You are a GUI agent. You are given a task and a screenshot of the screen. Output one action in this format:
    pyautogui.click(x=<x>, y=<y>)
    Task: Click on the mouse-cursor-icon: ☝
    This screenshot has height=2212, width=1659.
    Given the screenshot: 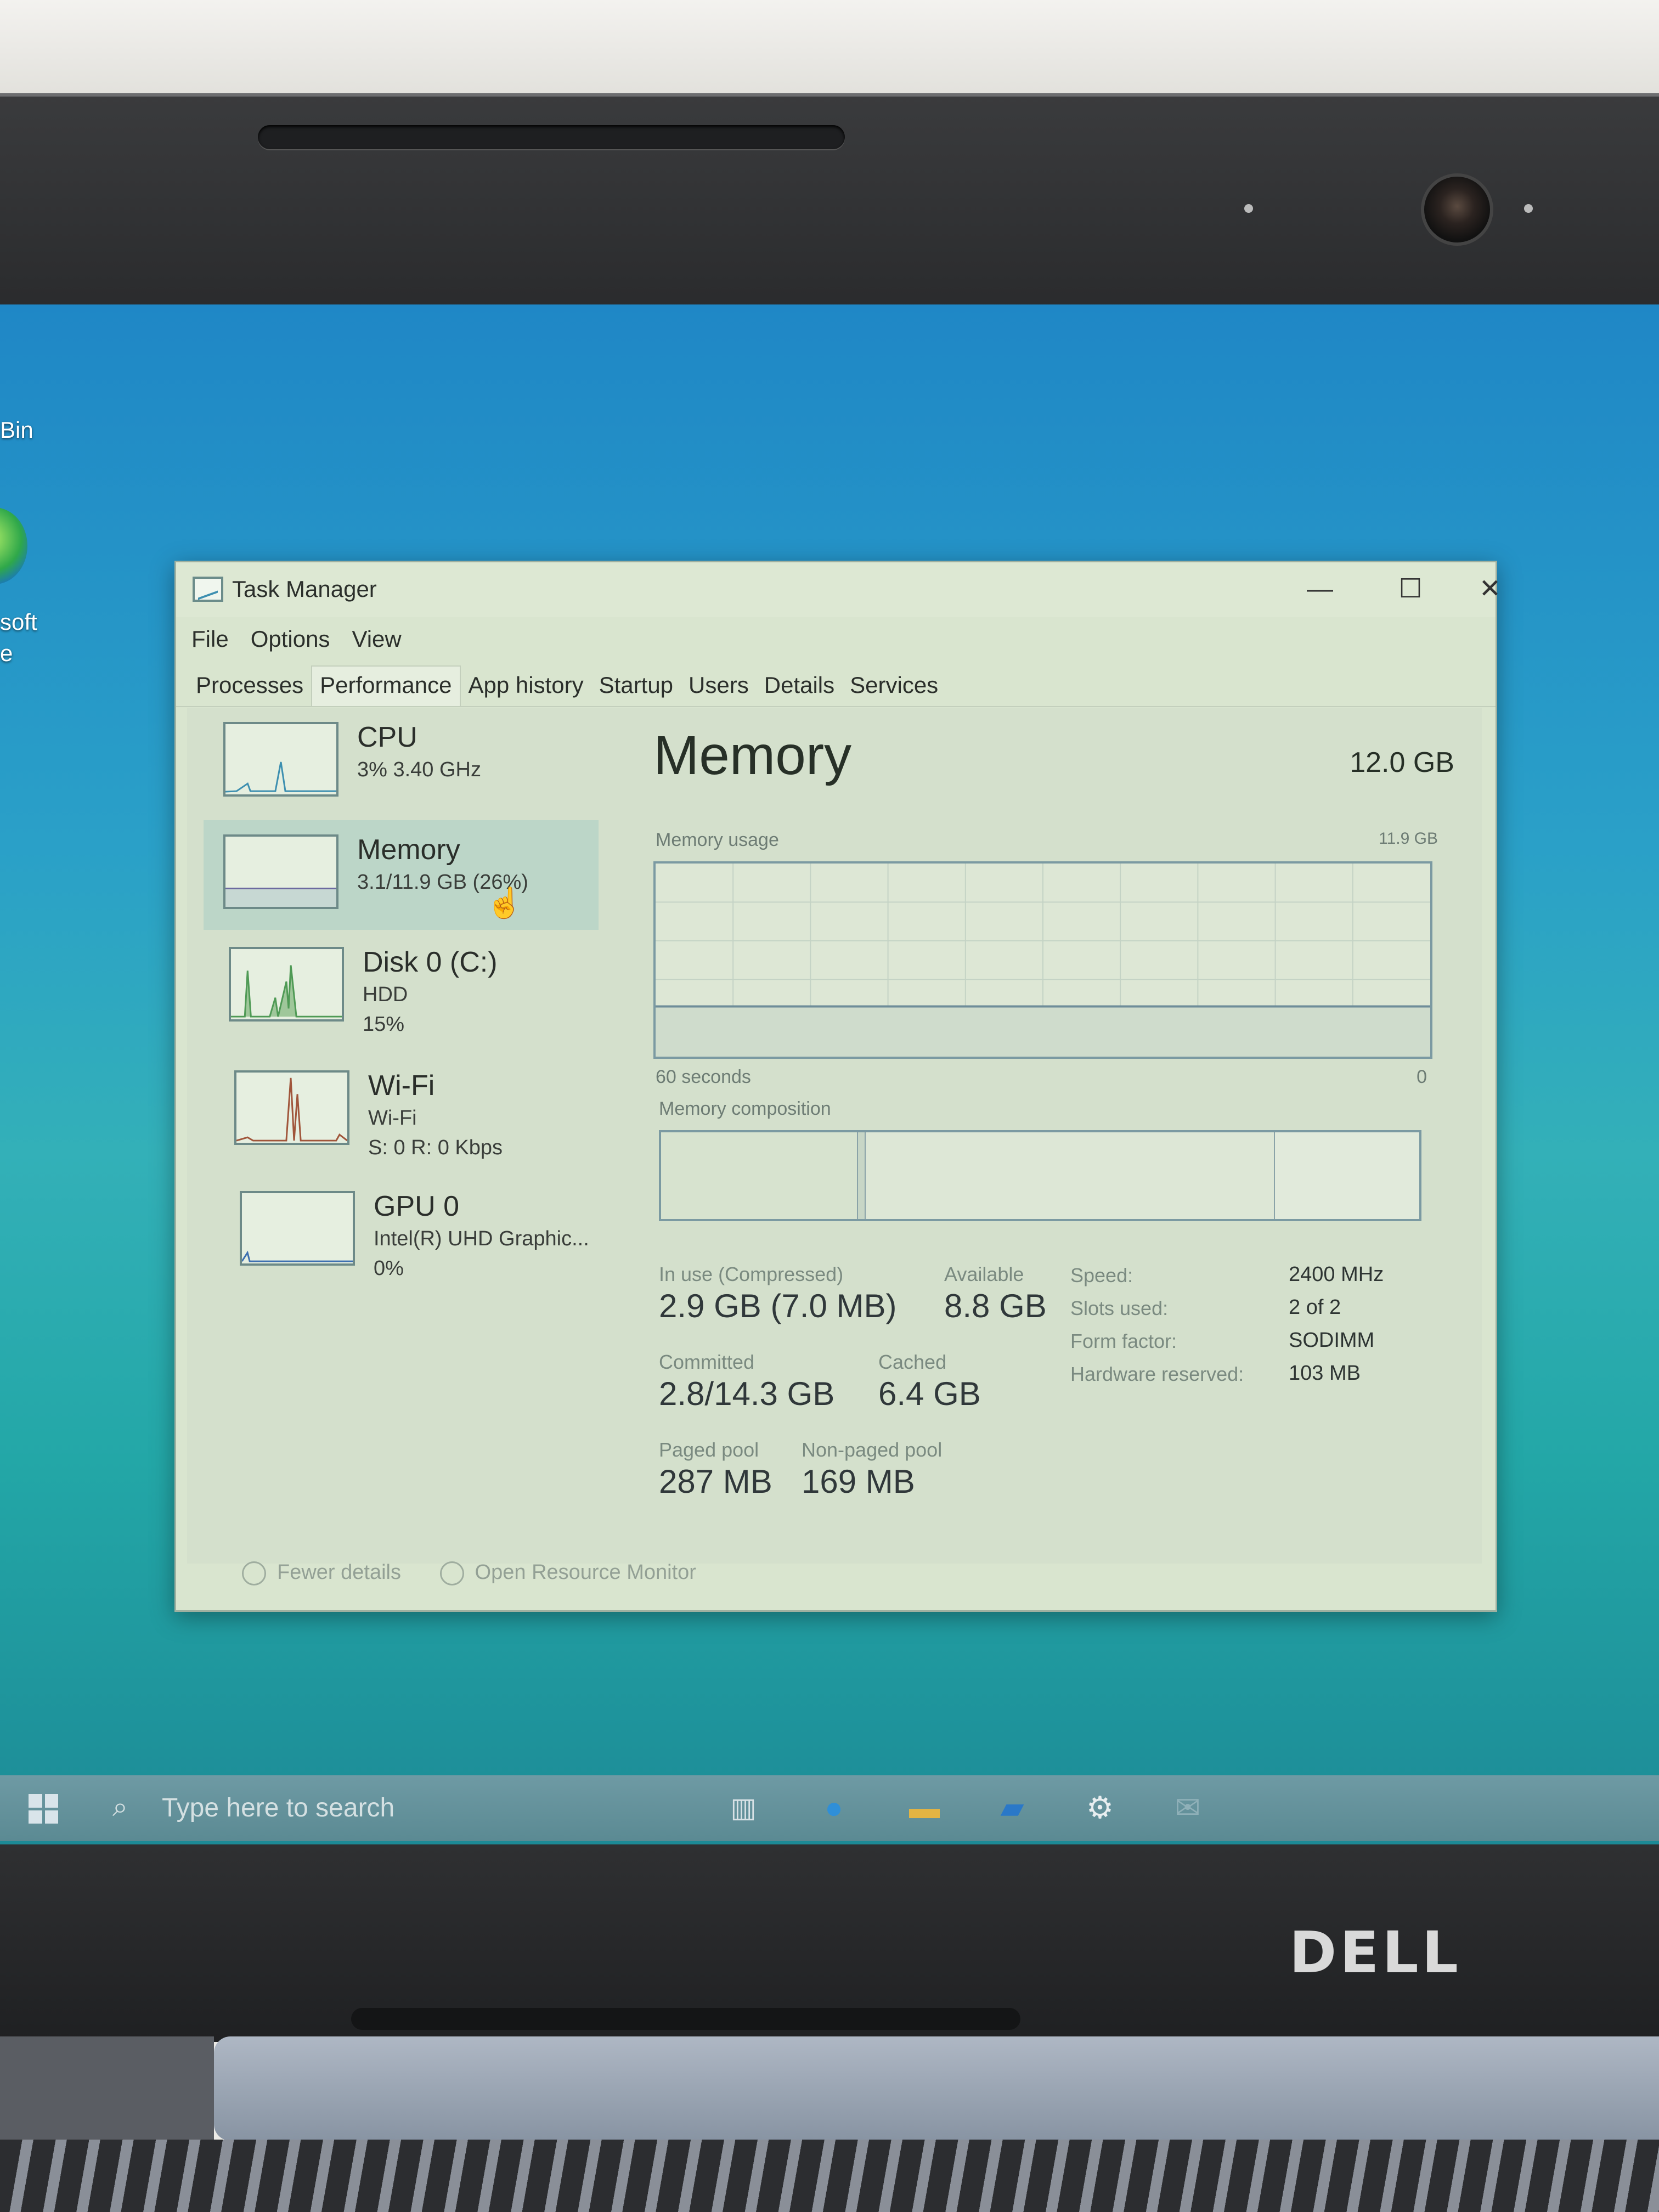 What is the action you would take?
    pyautogui.click(x=504, y=903)
    